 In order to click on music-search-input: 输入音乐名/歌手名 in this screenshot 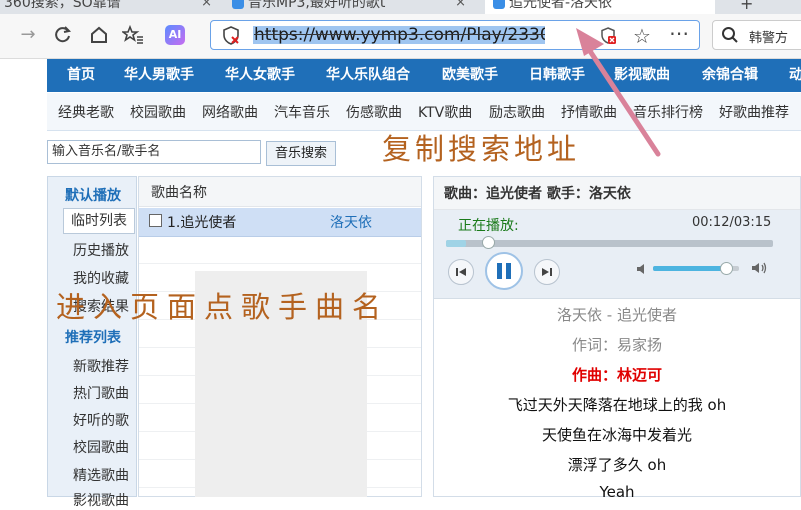, I will do `click(154, 152)`.